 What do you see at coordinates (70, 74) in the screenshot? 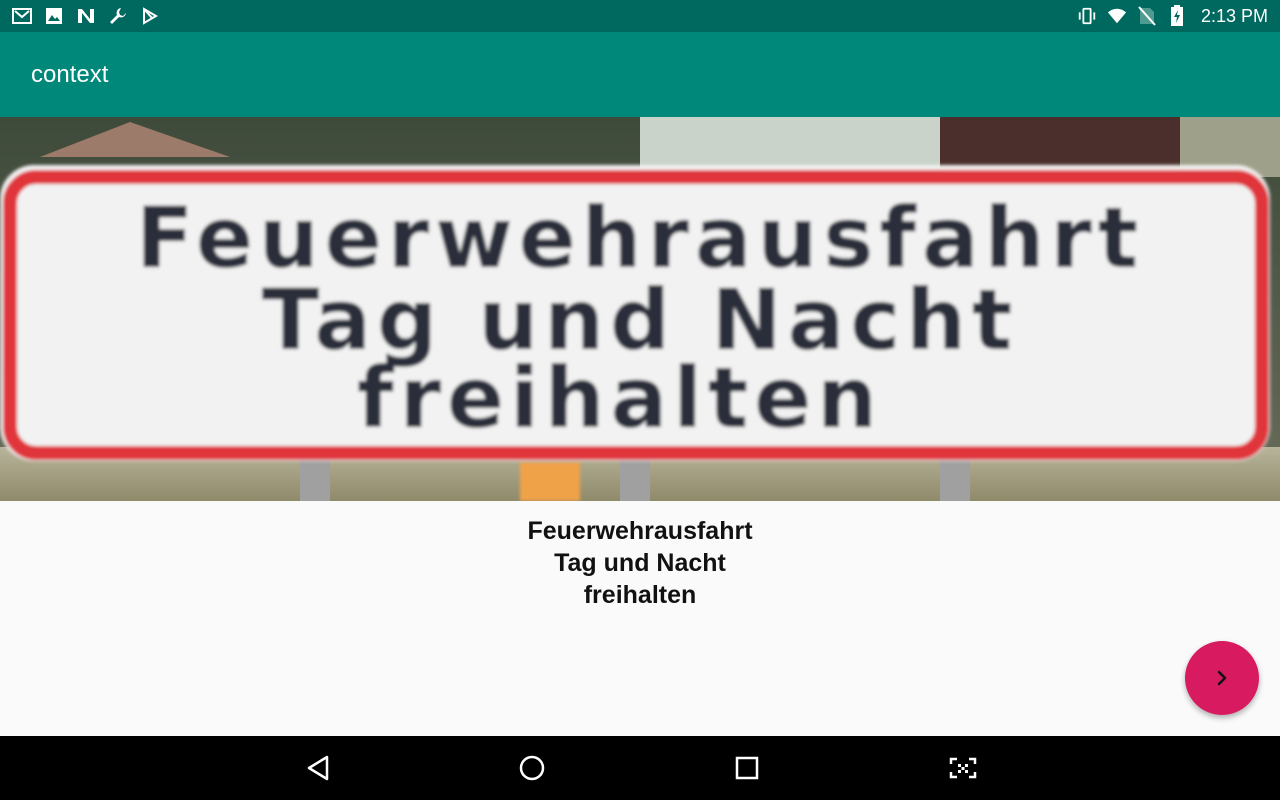
I see `page-title: context` at bounding box center [70, 74].